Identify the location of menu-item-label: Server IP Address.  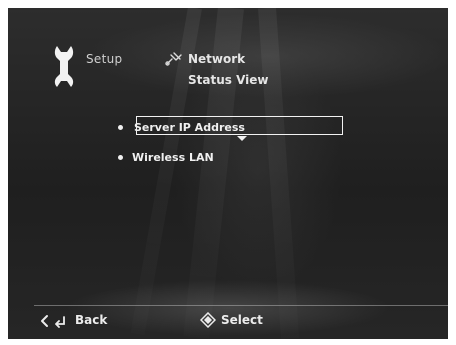
(189, 127).